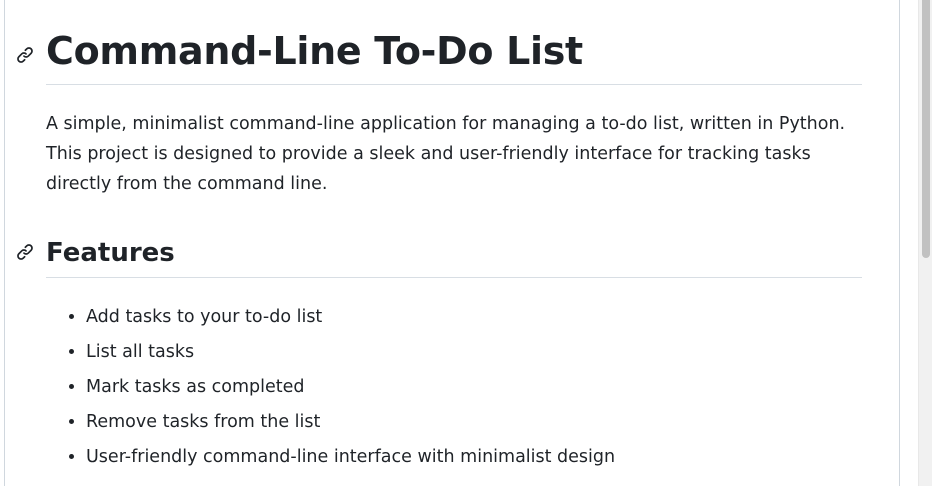 This screenshot has height=486, width=932. What do you see at coordinates (439, 257) in the screenshot?
I see `features-heading: Features` at bounding box center [439, 257].